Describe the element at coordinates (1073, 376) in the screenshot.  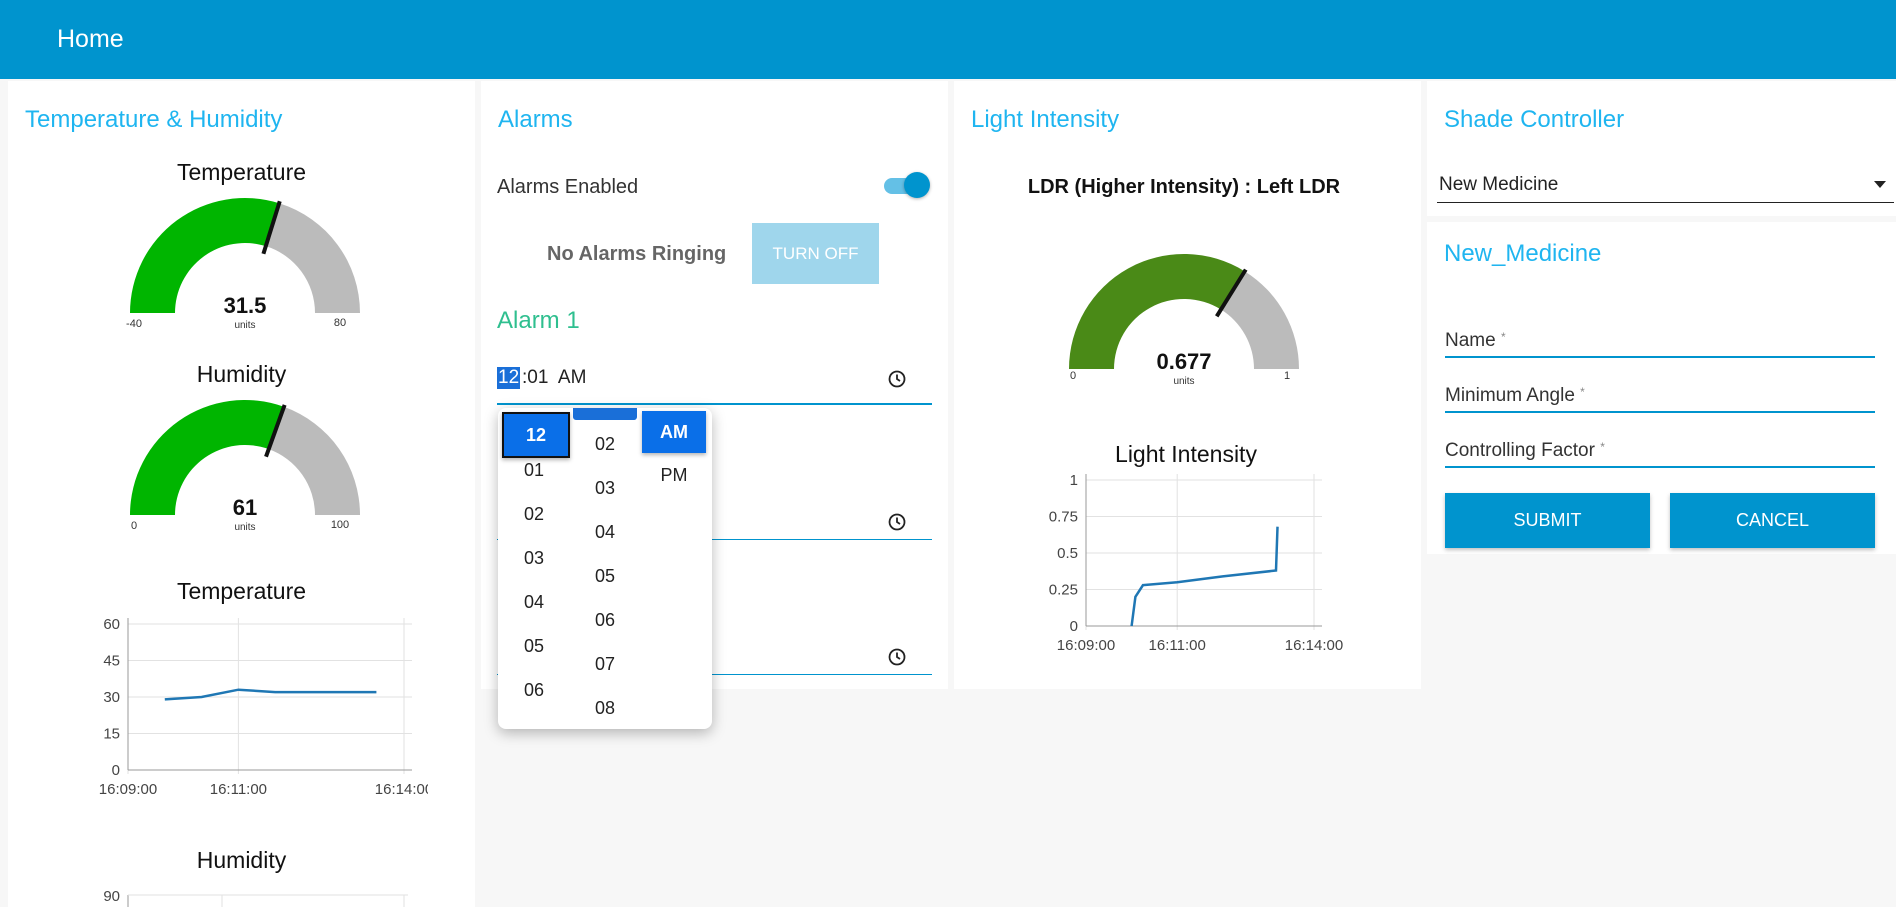
I see `light-gauge-min: 0` at that location.